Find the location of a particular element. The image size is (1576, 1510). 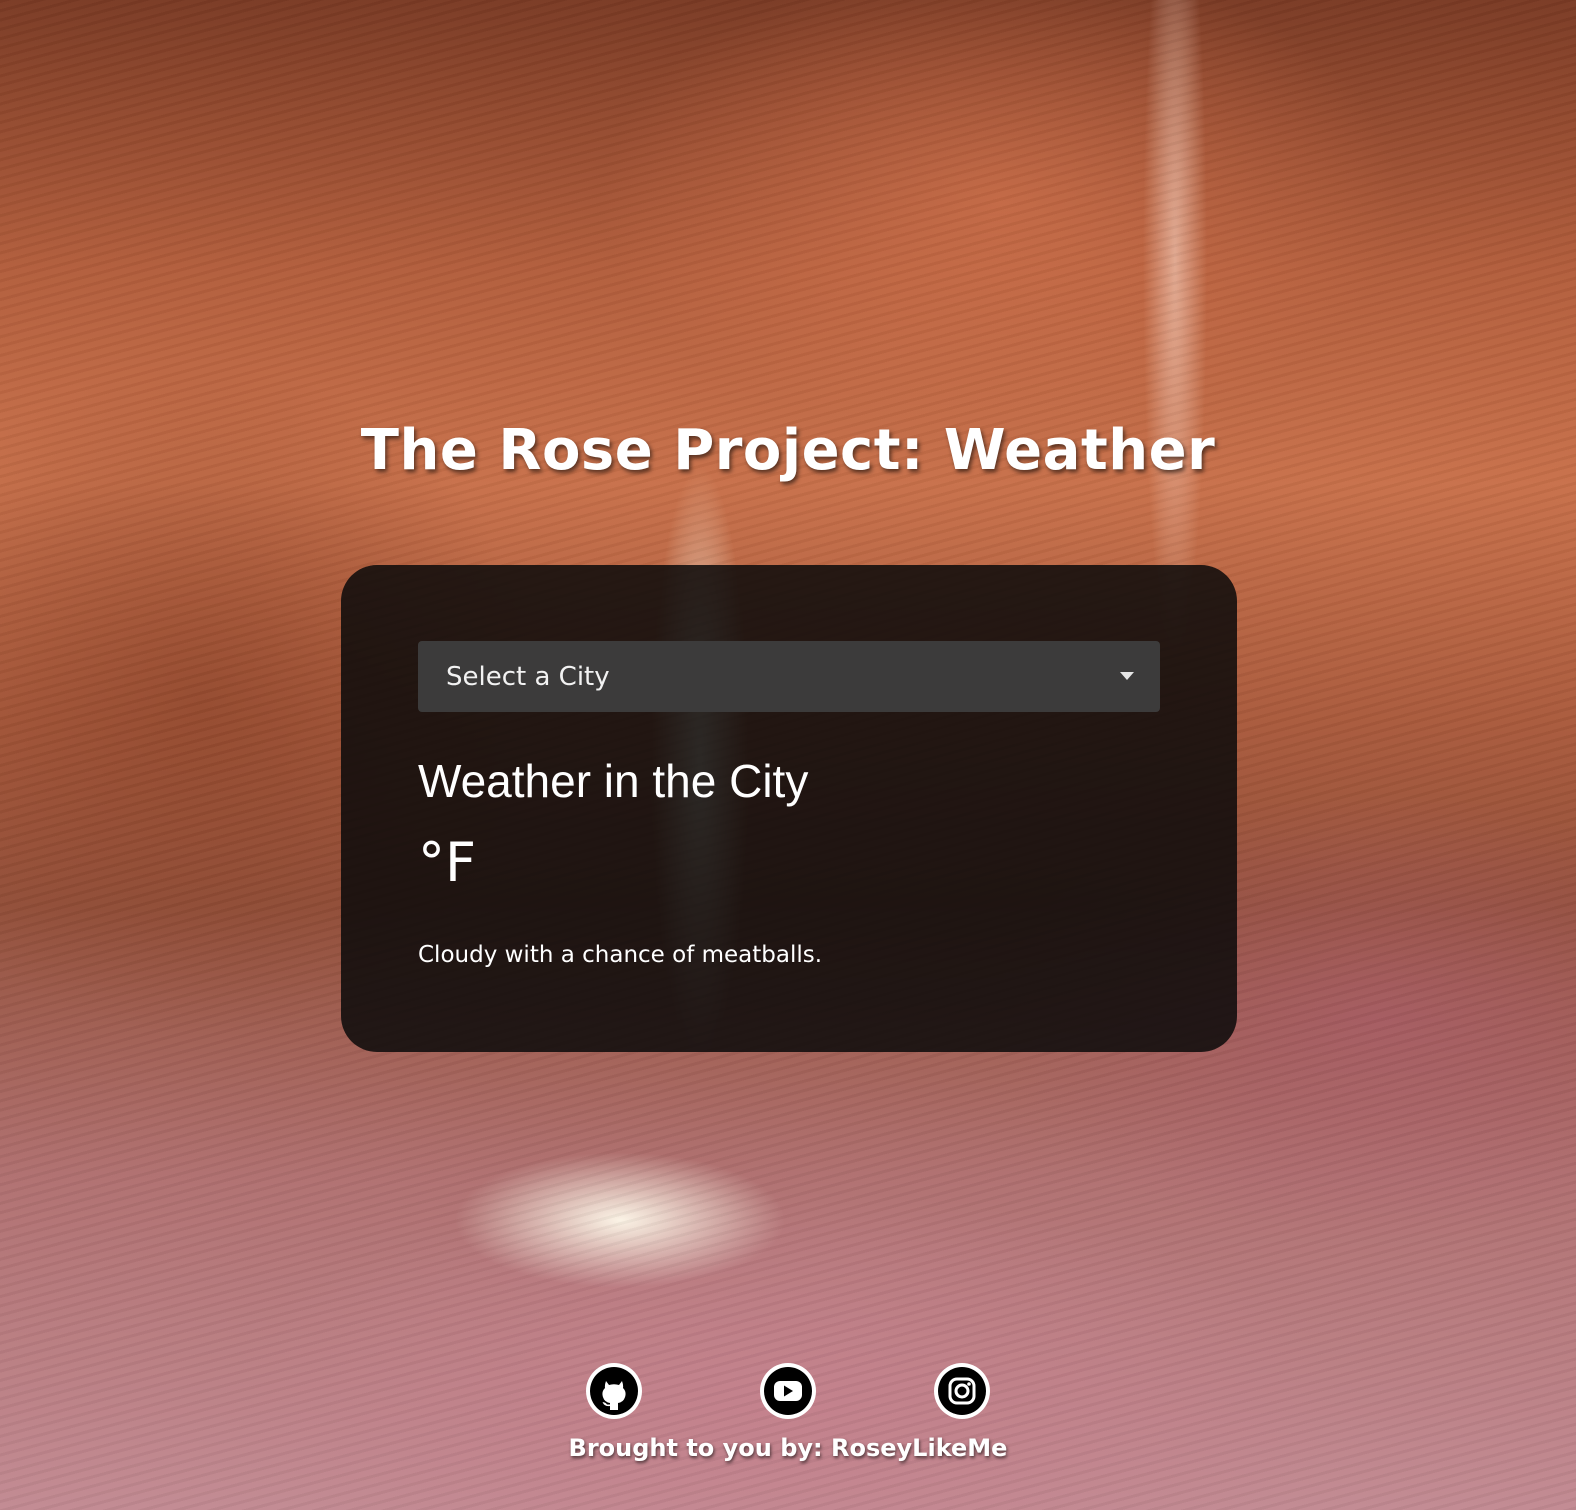

weather-description: Cloudy with a chance of meatballs. is located at coordinates (620, 955).